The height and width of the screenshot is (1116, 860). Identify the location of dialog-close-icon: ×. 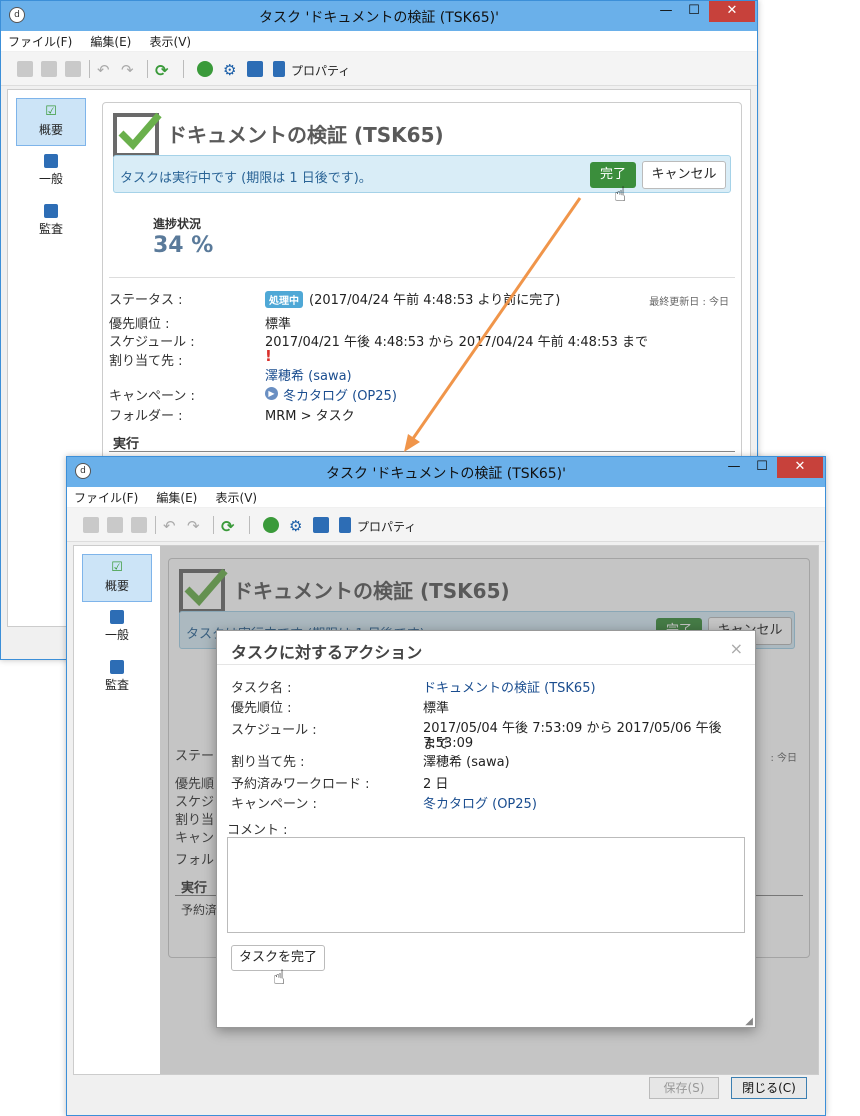
(736, 648).